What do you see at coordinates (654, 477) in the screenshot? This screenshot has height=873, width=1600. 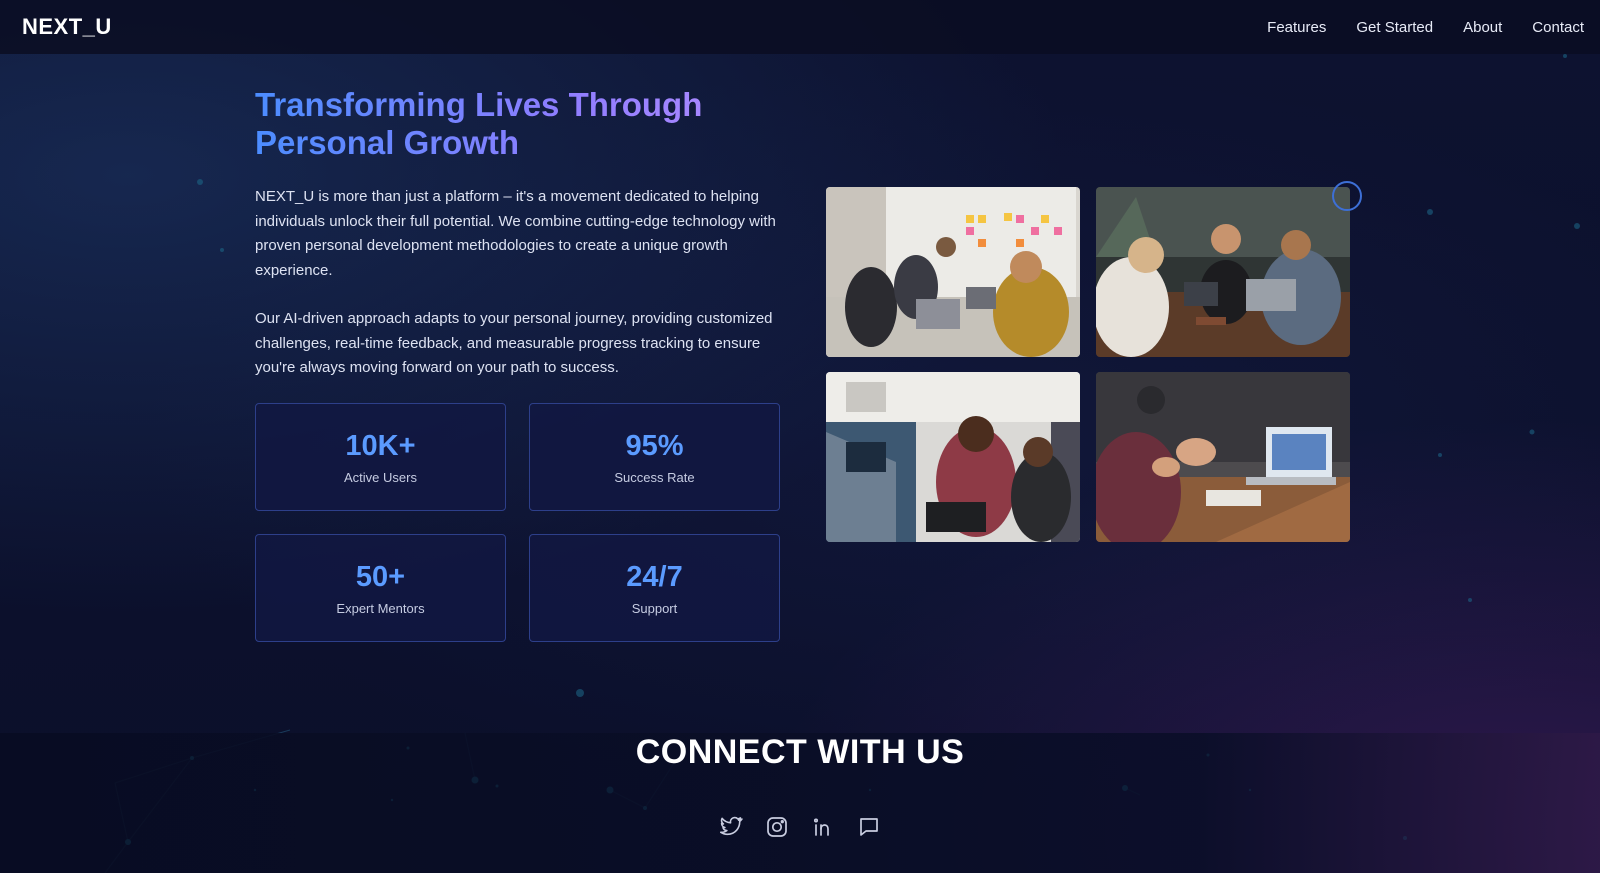 I see `stat-label: Success Rate` at bounding box center [654, 477].